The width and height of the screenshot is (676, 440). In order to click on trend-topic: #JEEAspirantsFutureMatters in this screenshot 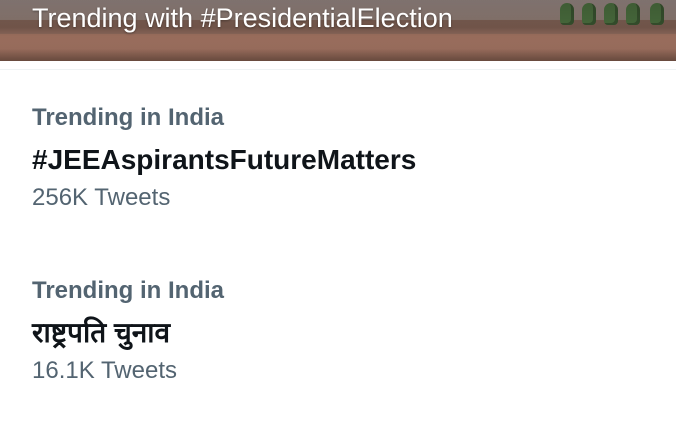, I will do `click(342, 160)`.